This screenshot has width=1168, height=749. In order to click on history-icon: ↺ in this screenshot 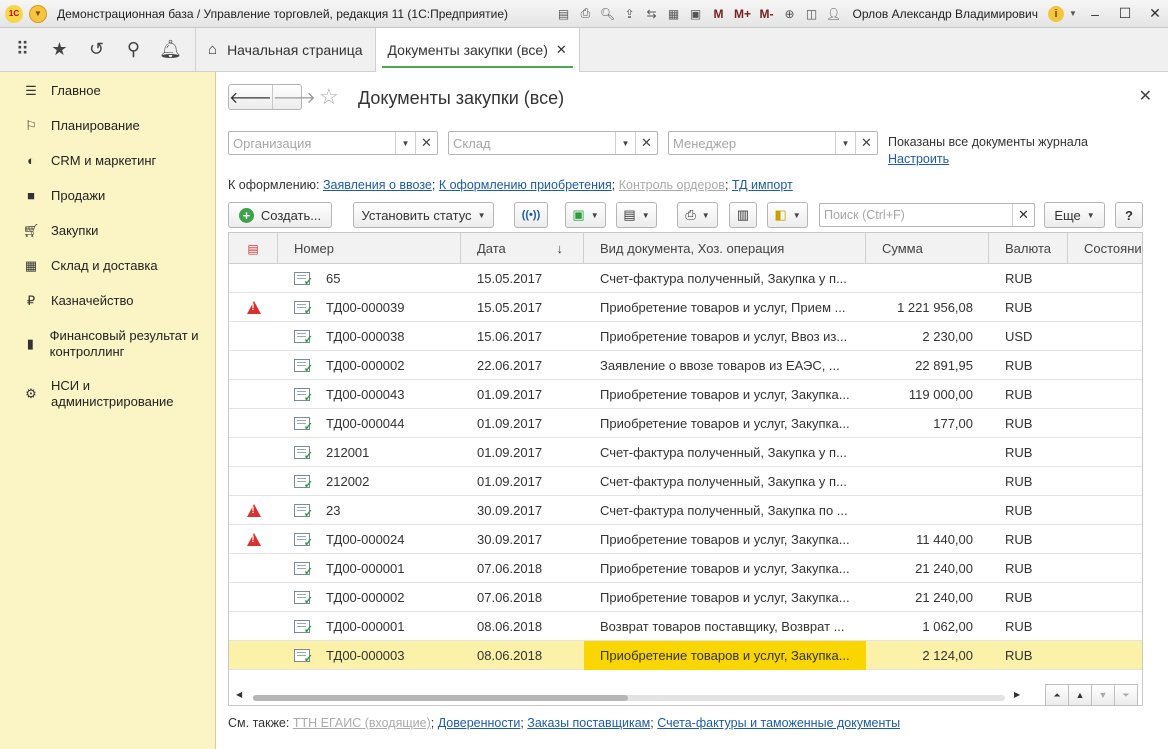, I will do `click(96, 50)`.